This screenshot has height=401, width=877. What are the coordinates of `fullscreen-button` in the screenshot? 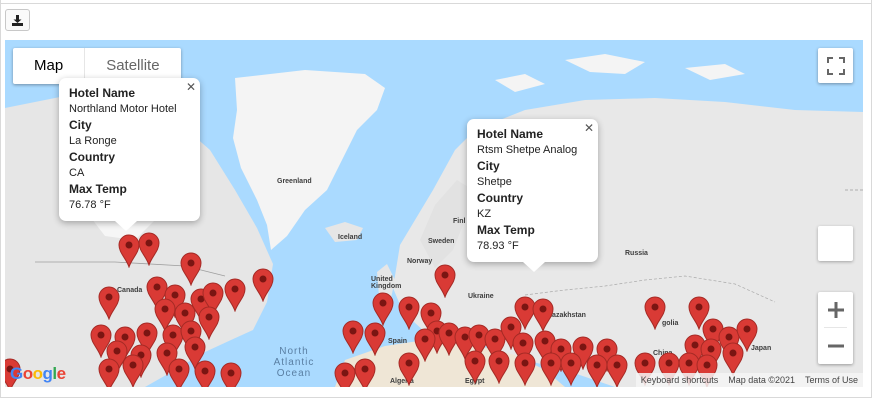 It's located at (835, 65).